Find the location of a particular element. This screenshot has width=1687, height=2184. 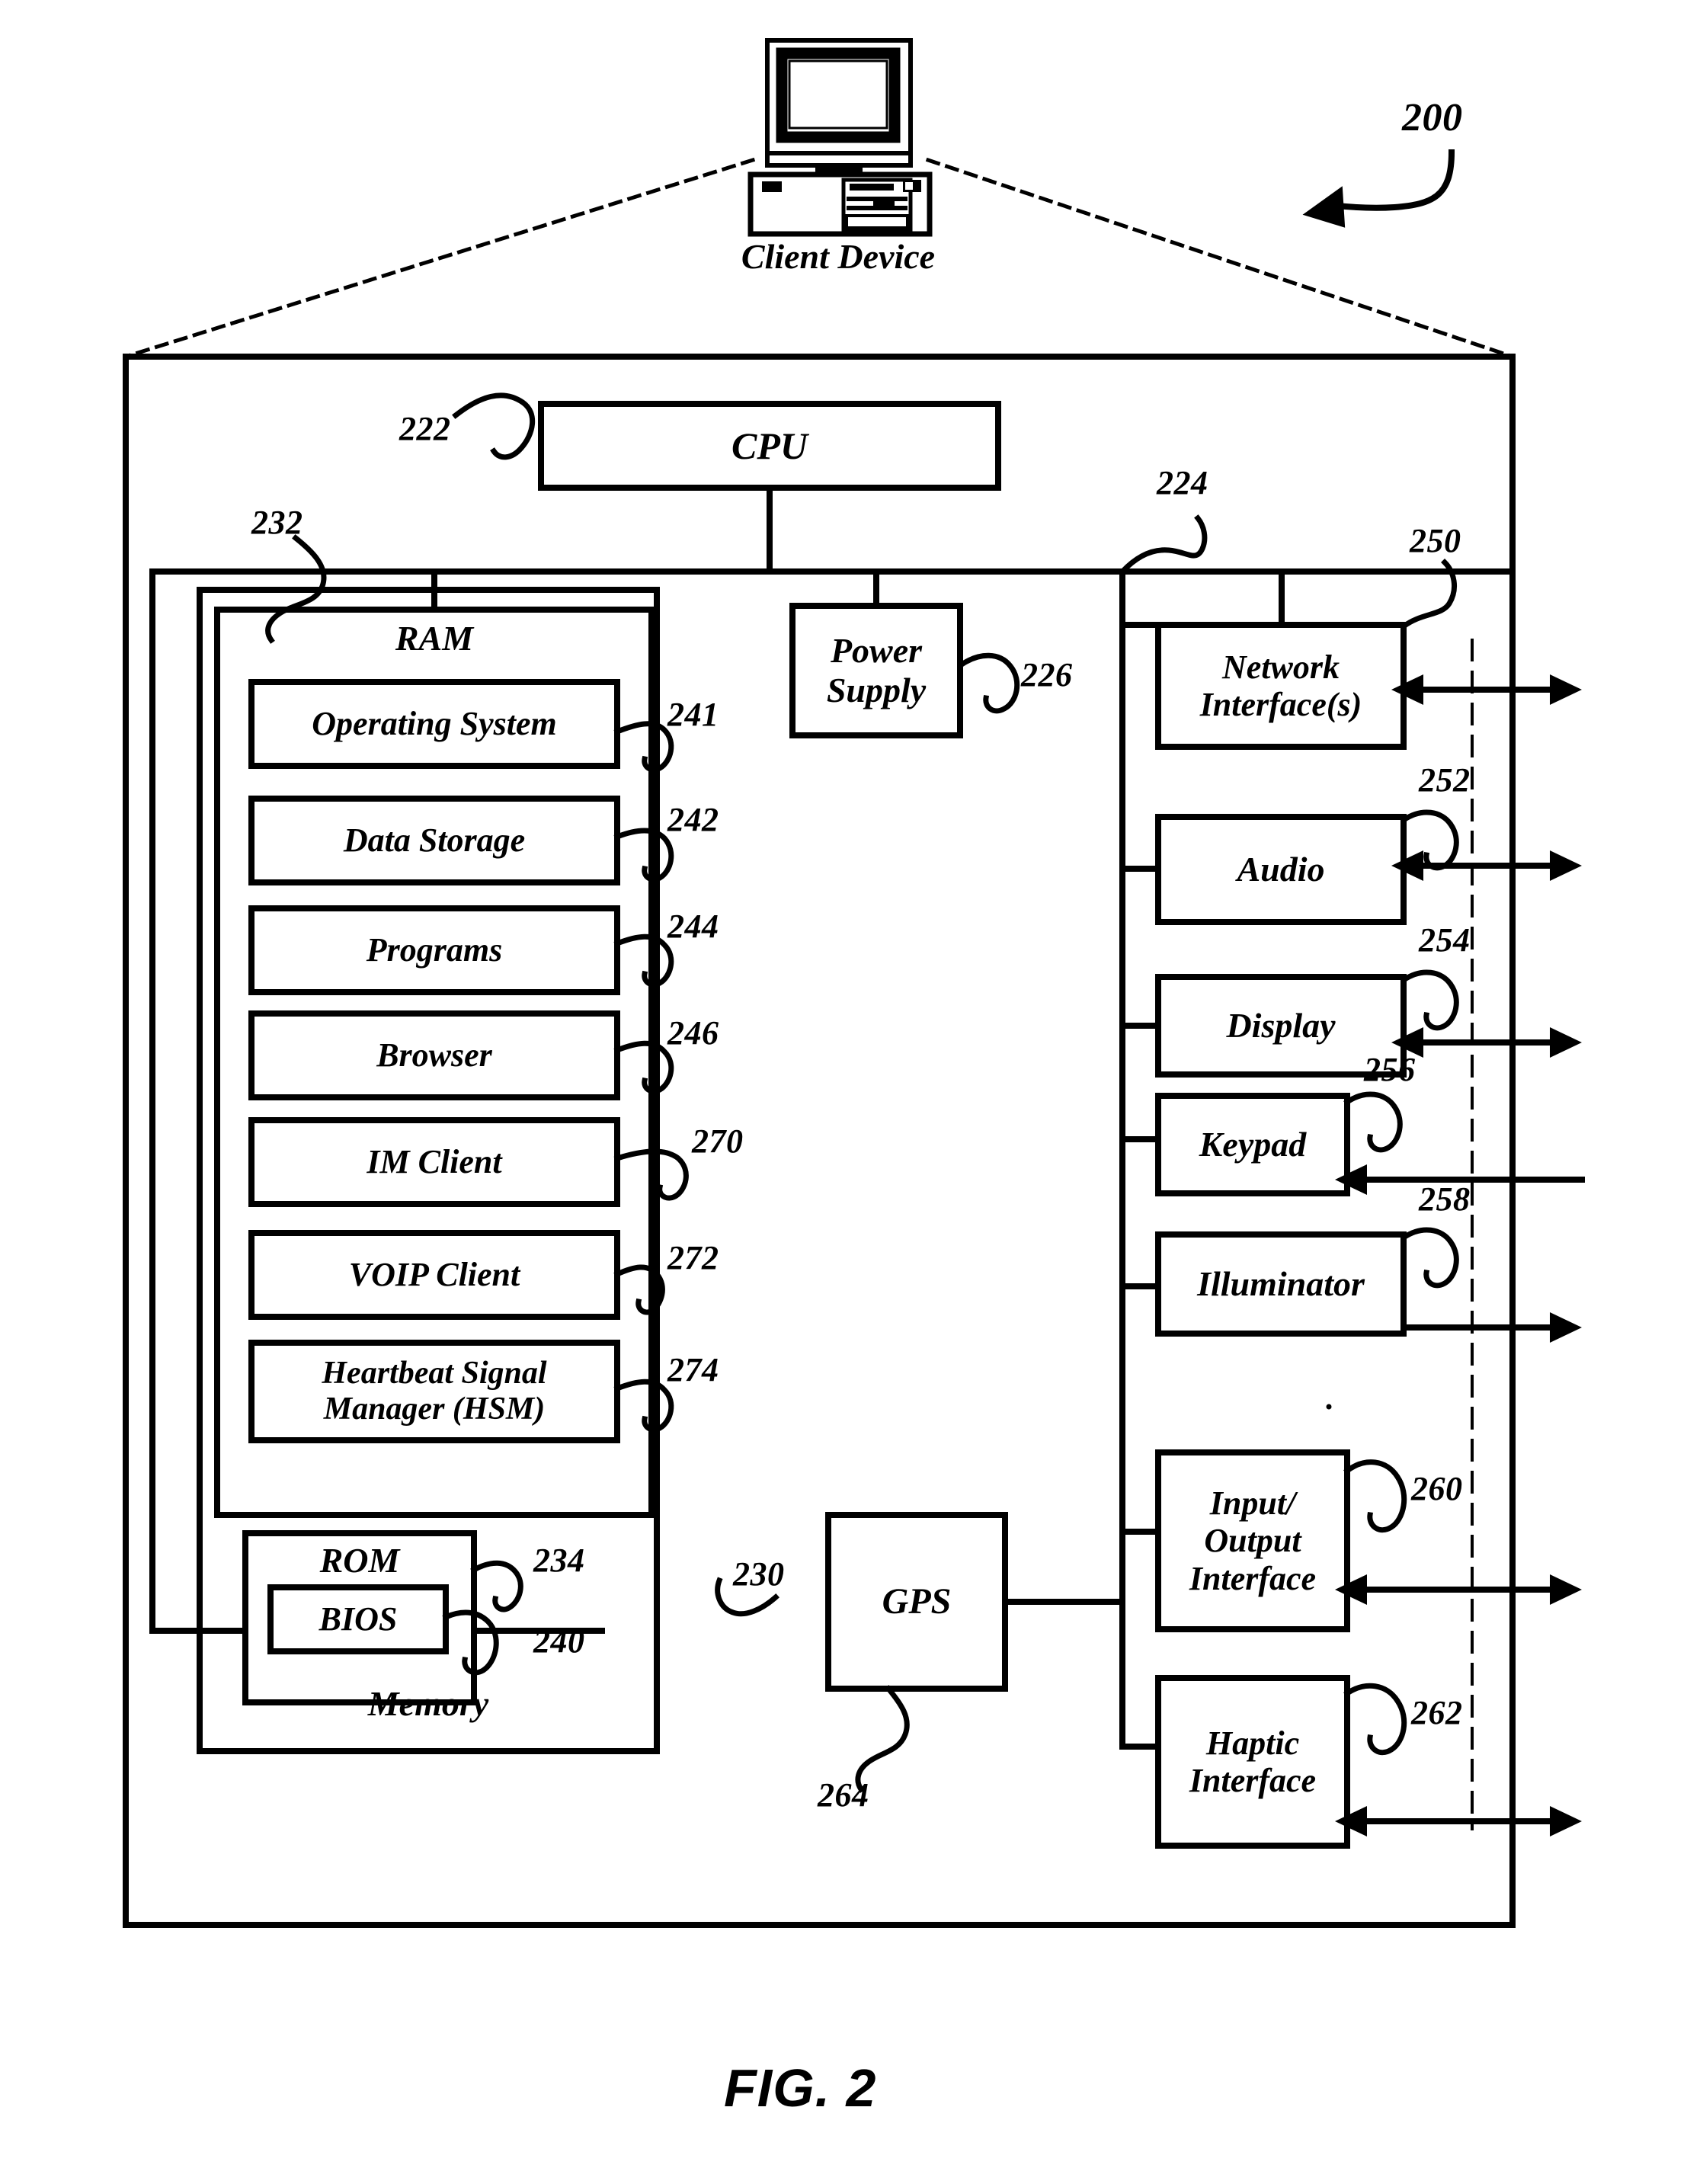

figure-caption: FIG. 2 is located at coordinates (800, 2088).